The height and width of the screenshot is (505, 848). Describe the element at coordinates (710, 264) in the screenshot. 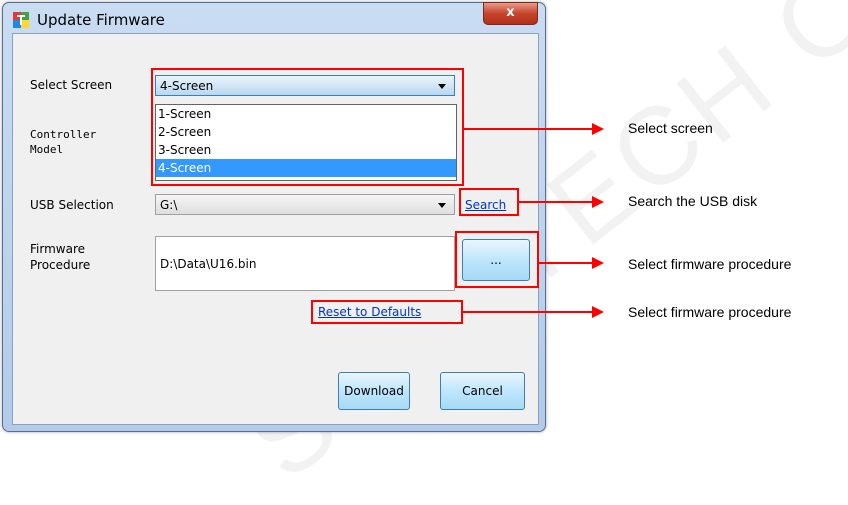

I see `callout-firmware-procedure: Select firmware procedure` at that location.